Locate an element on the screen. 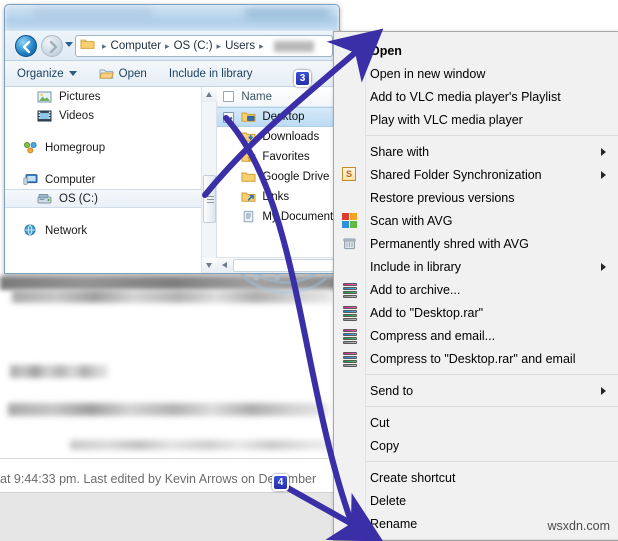 This screenshot has width=618, height=541. menu-item-cut: Cut is located at coordinates (476, 422).